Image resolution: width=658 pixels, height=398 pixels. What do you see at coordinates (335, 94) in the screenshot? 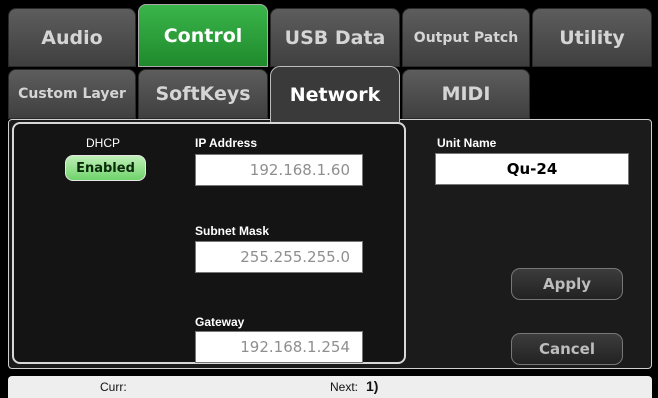
I see `tab-network: Network` at bounding box center [335, 94].